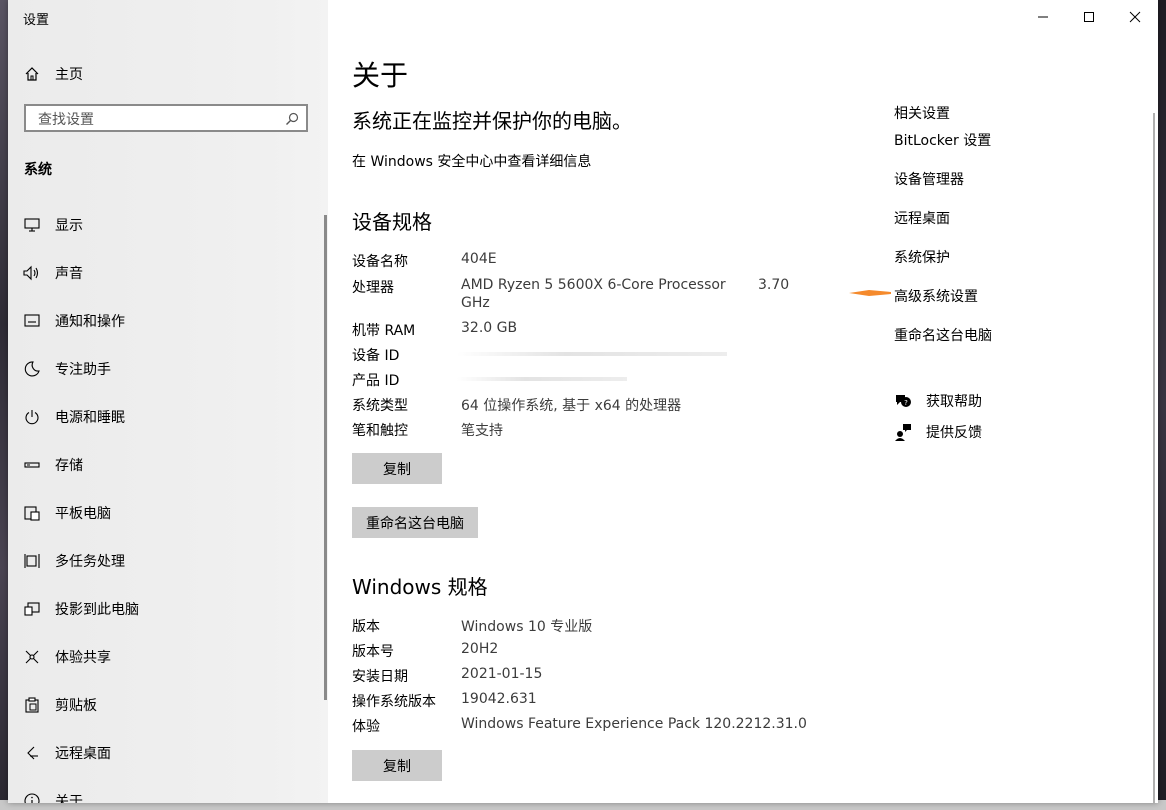 The image size is (1166, 810). I want to click on spec-key: 设备名称, so click(380, 262).